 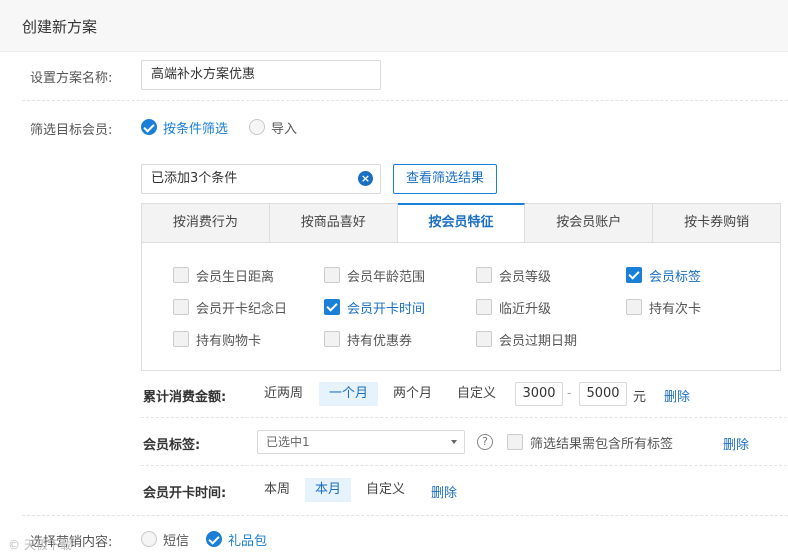 What do you see at coordinates (445, 179) in the screenshot?
I see `view-results-button: 查看筛选结果` at bounding box center [445, 179].